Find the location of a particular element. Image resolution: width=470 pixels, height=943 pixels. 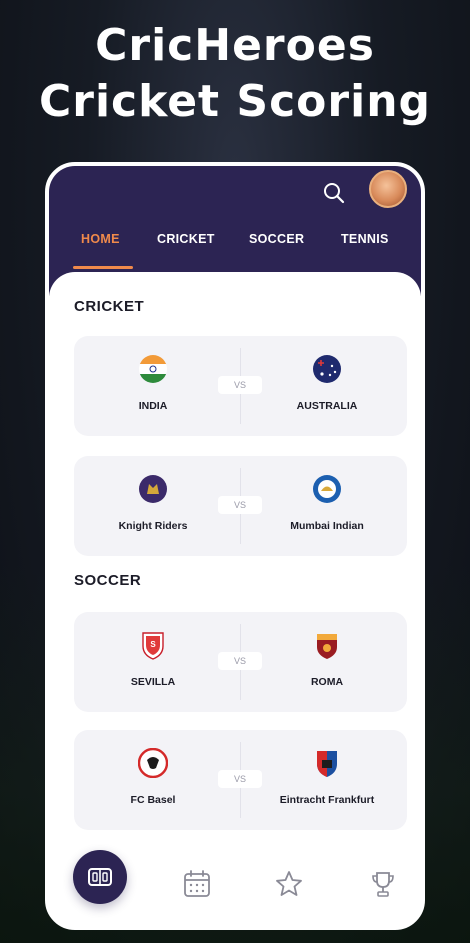

svg-text: S is located at coordinates (153, 644).